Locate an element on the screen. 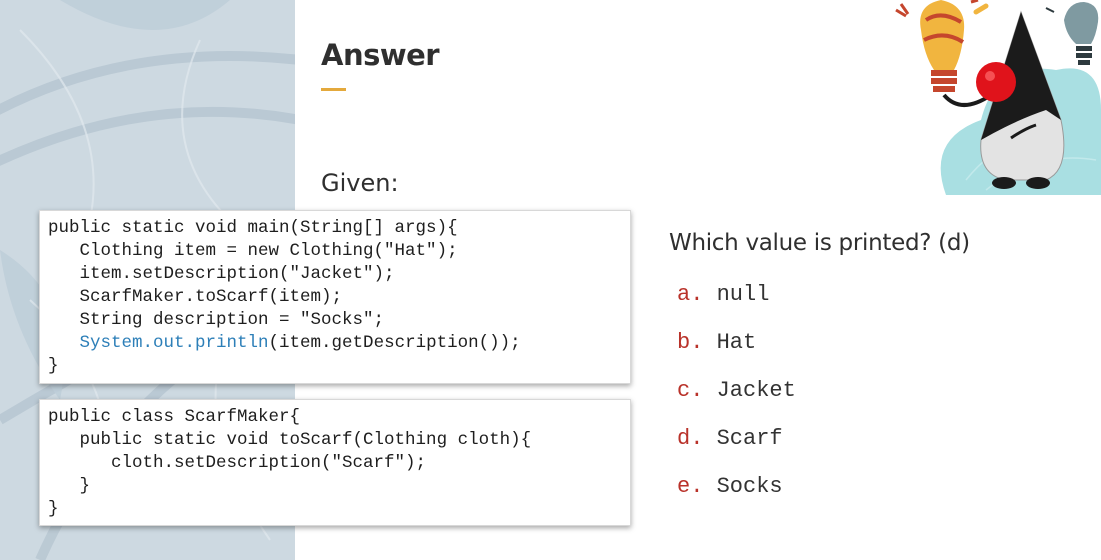 The height and width of the screenshot is (560, 1101). code-line: ScarfMaker.toScarf(item); is located at coordinates (195, 297).